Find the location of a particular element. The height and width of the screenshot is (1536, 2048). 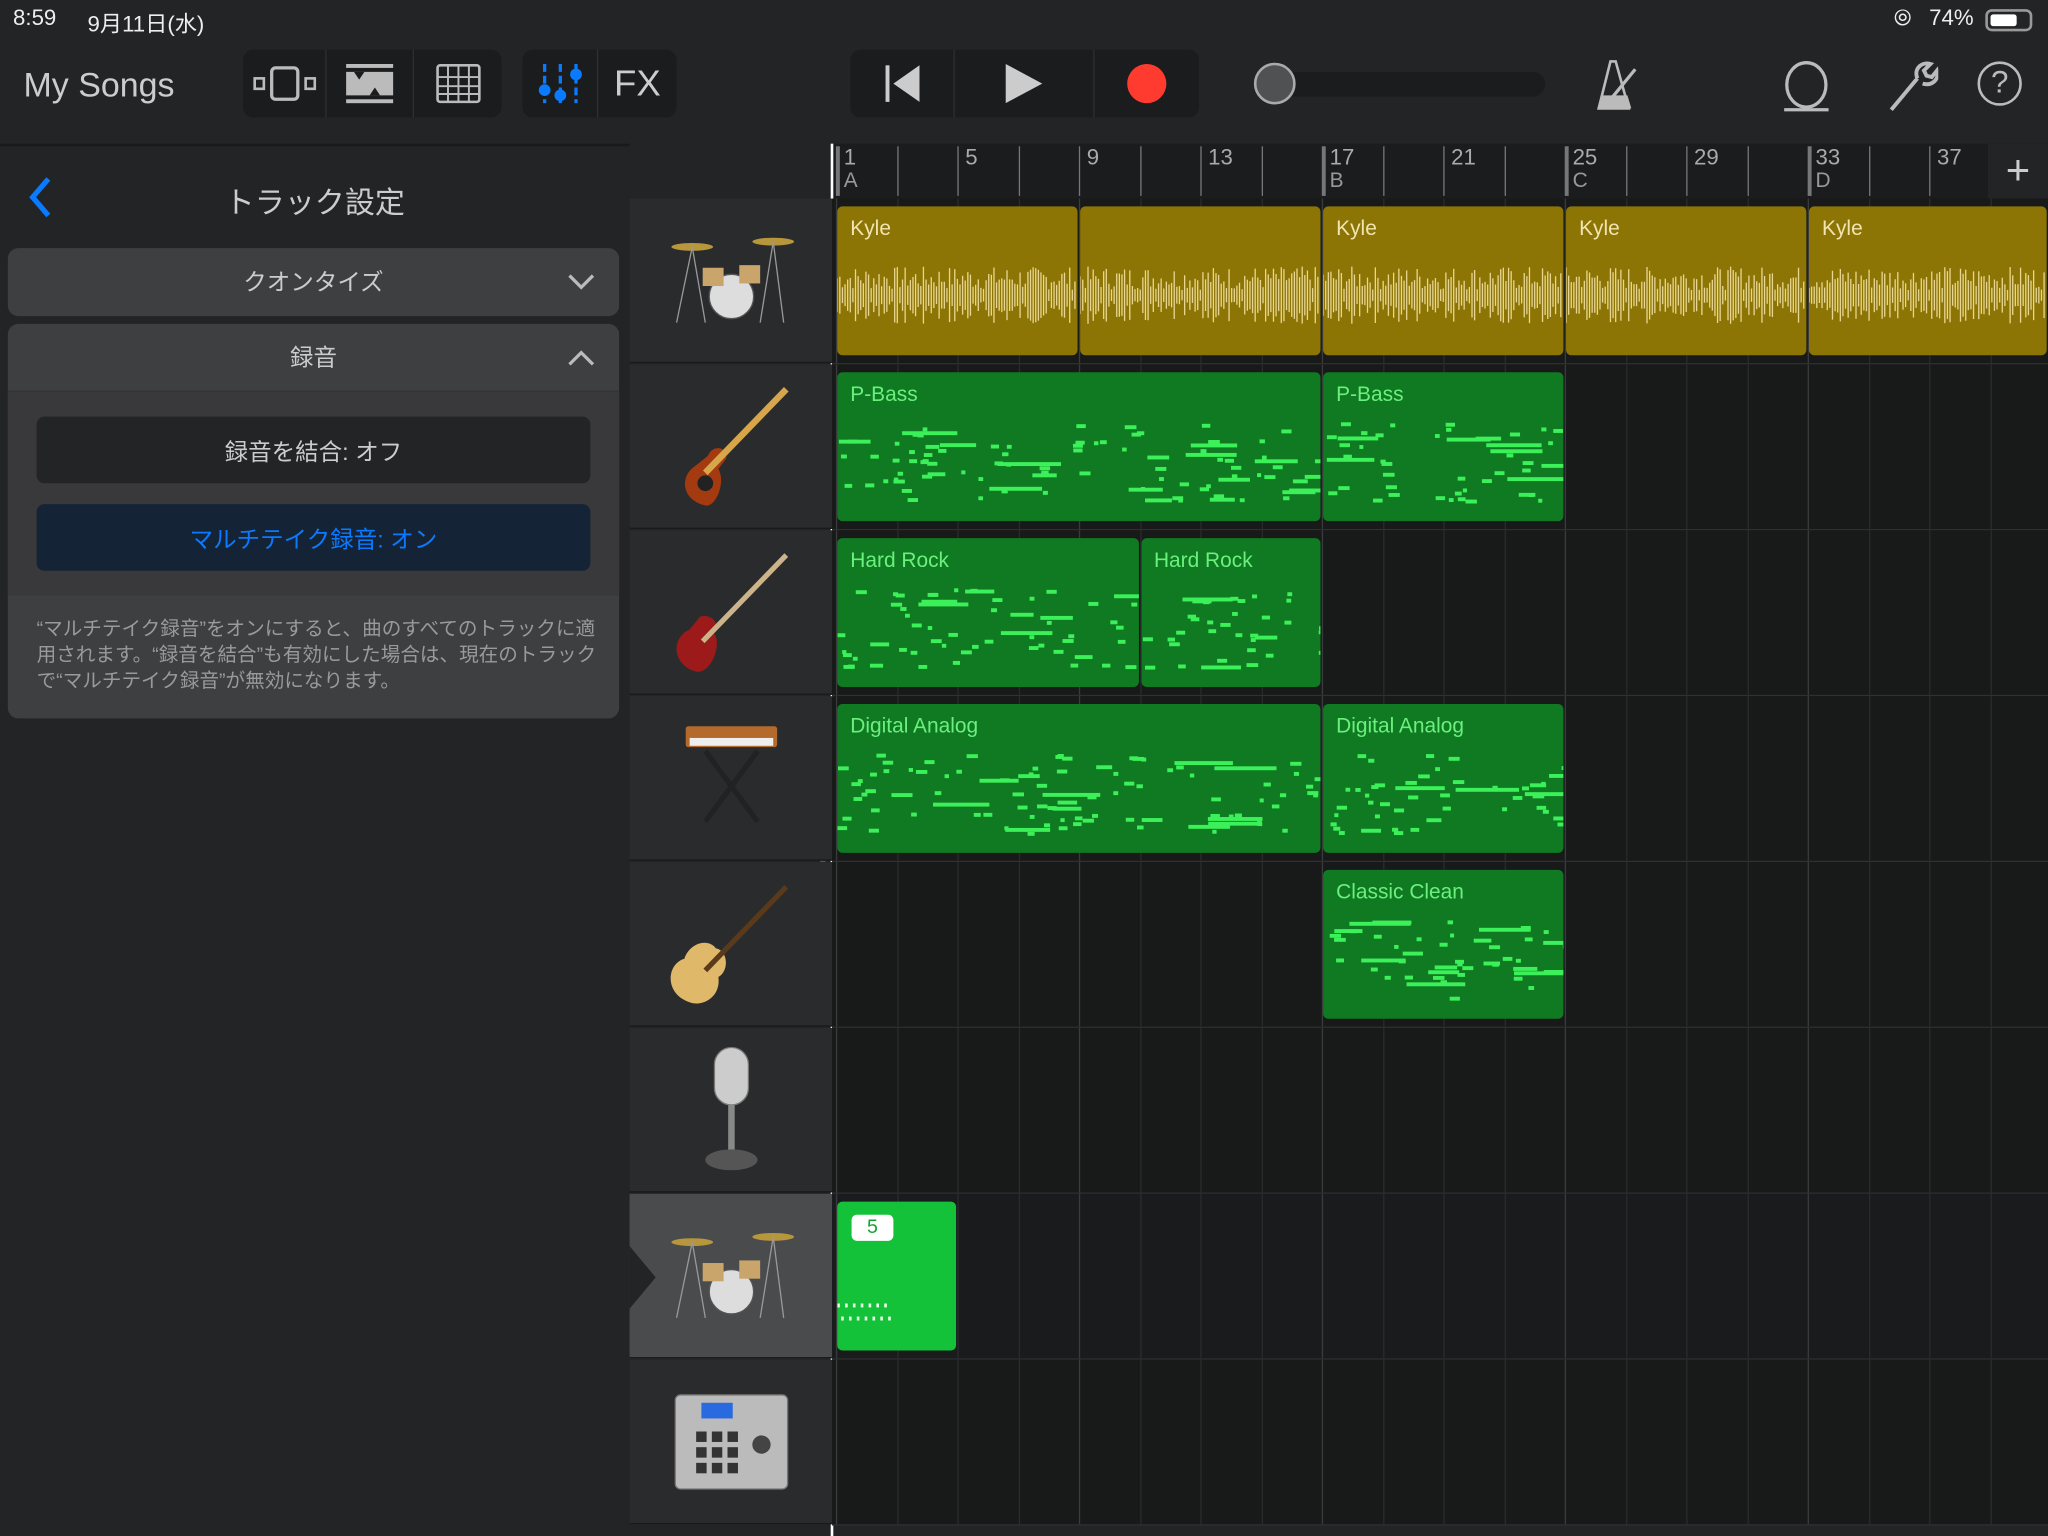

ruler-section-label: C is located at coordinates (1580, 180).